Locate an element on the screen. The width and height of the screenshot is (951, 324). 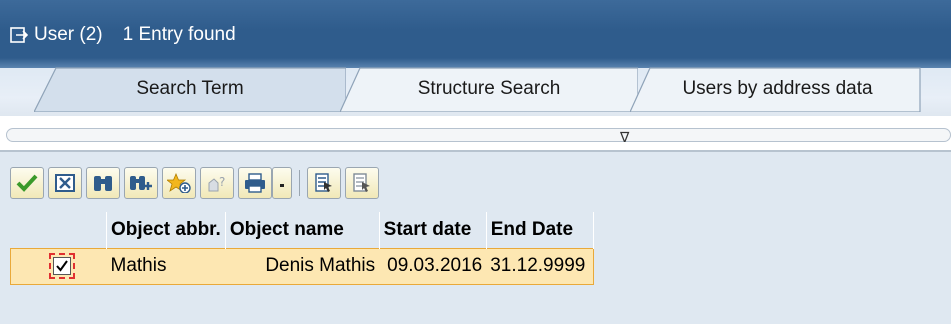
deselect-all-icon is located at coordinates (361, 182).